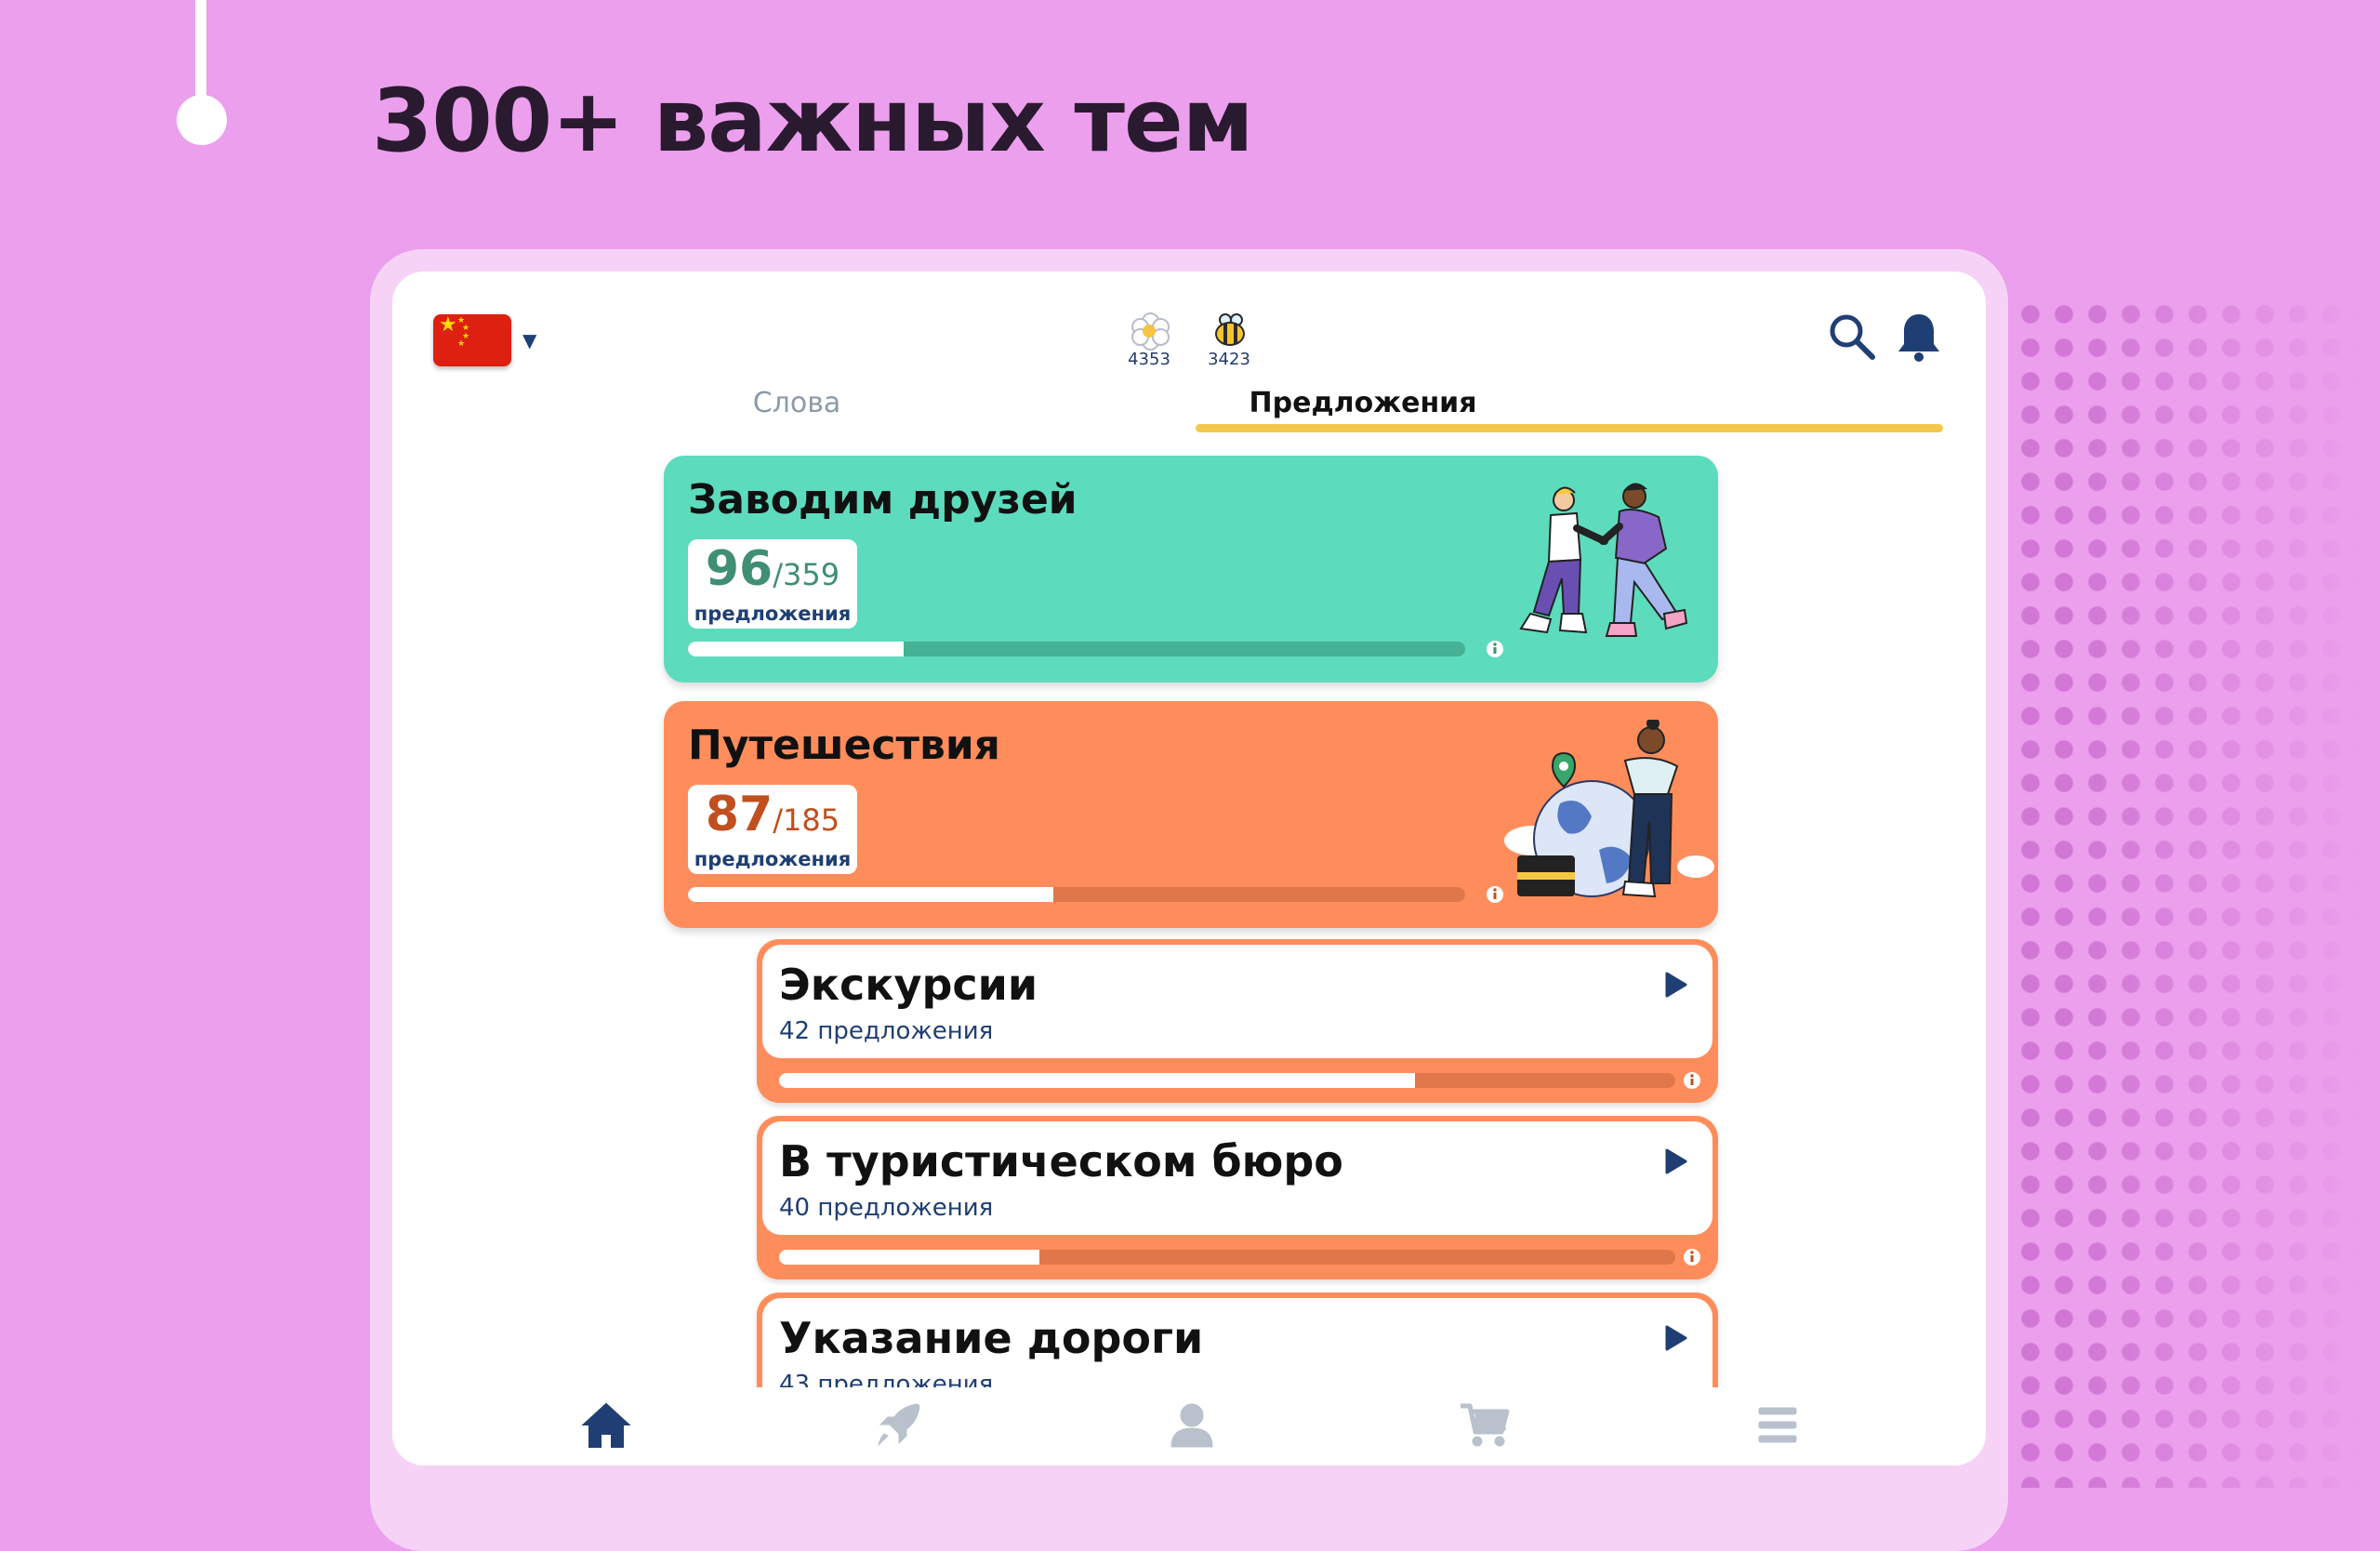 This screenshot has width=2380, height=1551. I want to click on menu-icon, so click(1777, 1424).